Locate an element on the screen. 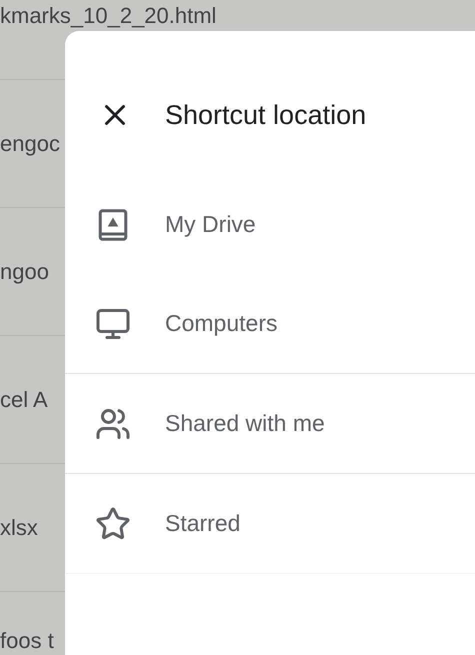 This screenshot has width=475, height=655. location-label: Starred is located at coordinates (202, 523).